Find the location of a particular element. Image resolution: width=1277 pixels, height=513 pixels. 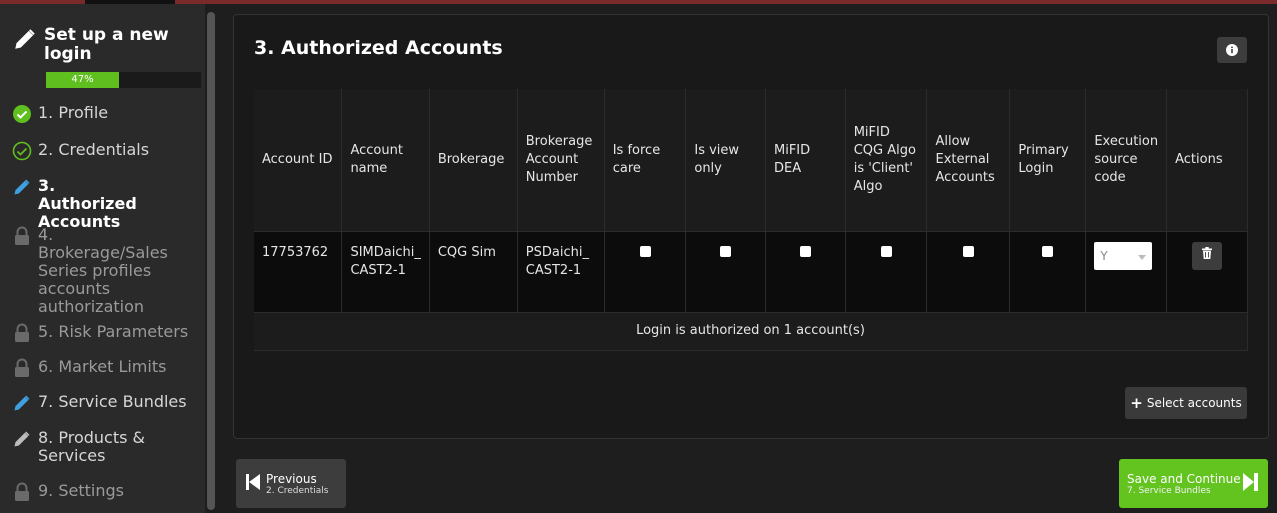

brokerage-cell: CQG Sim is located at coordinates (473, 272).